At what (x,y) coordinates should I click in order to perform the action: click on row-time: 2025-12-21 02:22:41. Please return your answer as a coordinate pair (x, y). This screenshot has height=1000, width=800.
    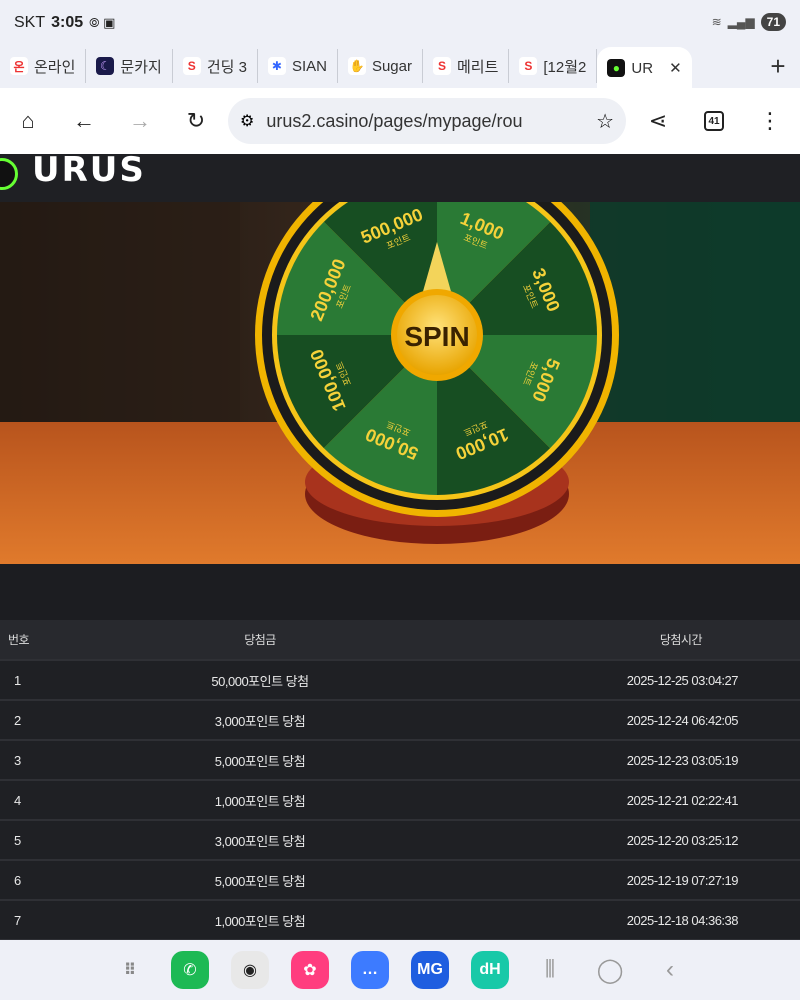
    Looking at the image, I should click on (625, 800).